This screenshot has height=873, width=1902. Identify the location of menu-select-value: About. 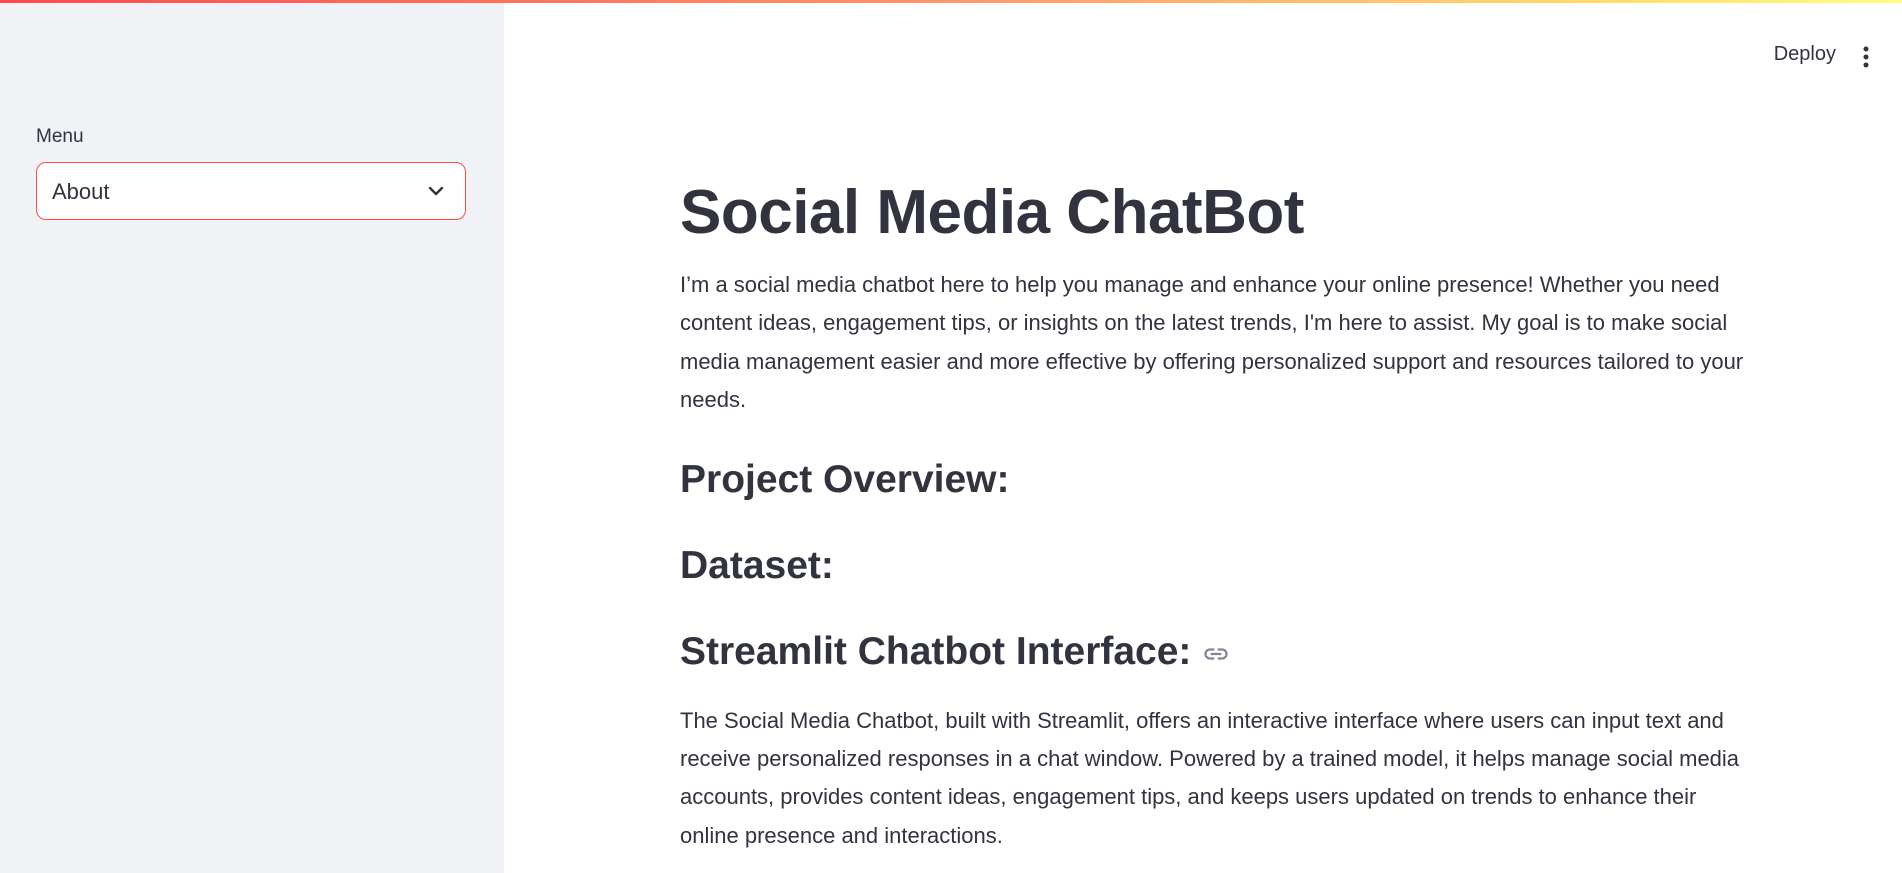
(81, 191).